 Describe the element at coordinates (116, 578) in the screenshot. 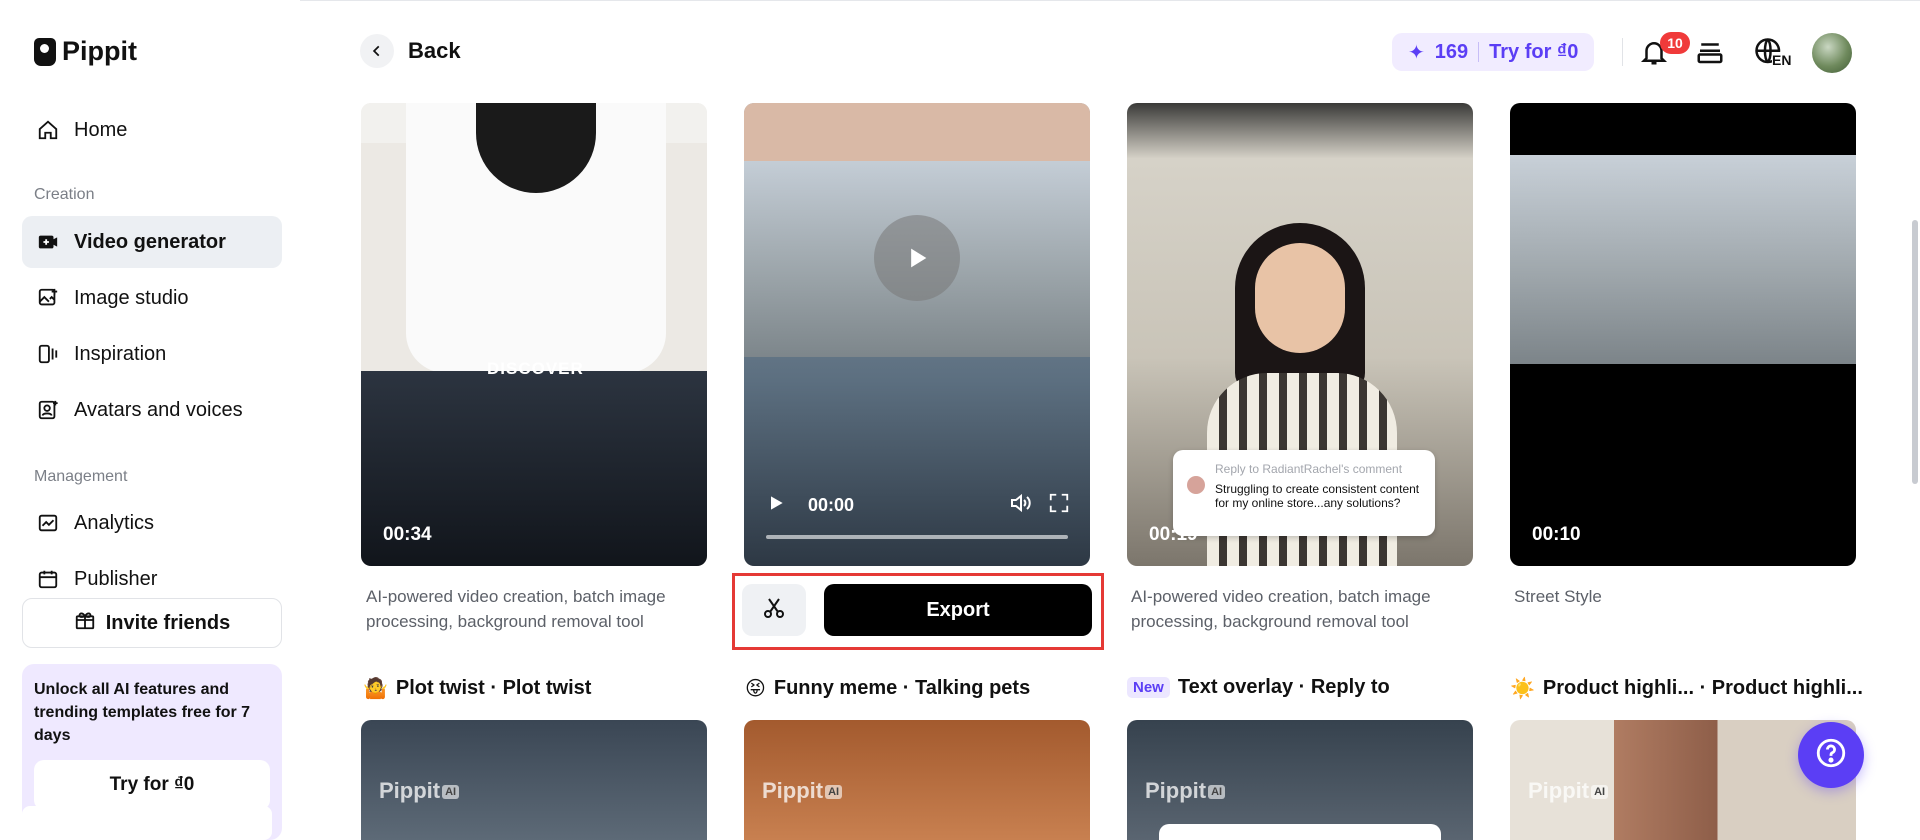

I see `sidebar-item-label: Publisher` at that location.